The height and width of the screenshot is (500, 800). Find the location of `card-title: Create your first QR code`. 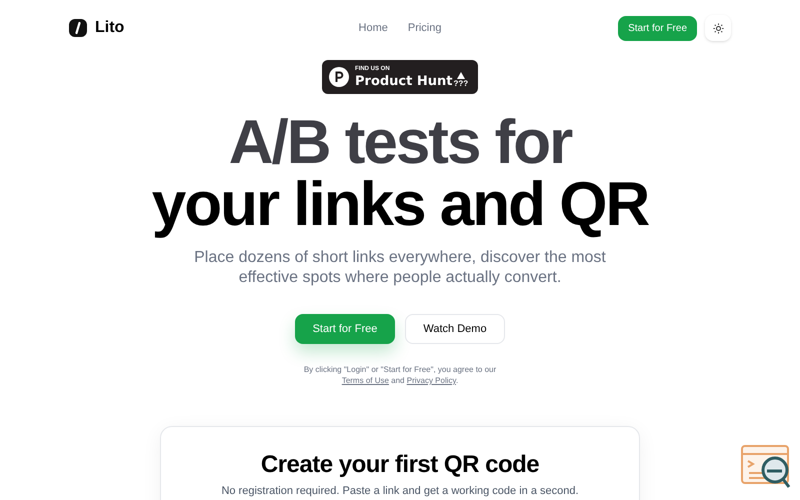

card-title: Create your first QR code is located at coordinates (400, 465).